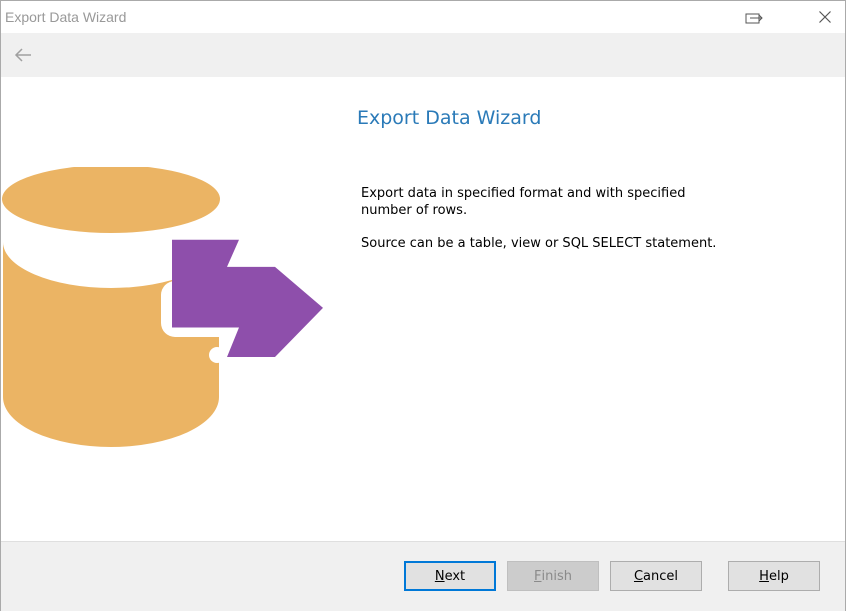 This screenshot has width=846, height=611. What do you see at coordinates (638, 576) in the screenshot?
I see `cancel-button-mnemonic: C` at bounding box center [638, 576].